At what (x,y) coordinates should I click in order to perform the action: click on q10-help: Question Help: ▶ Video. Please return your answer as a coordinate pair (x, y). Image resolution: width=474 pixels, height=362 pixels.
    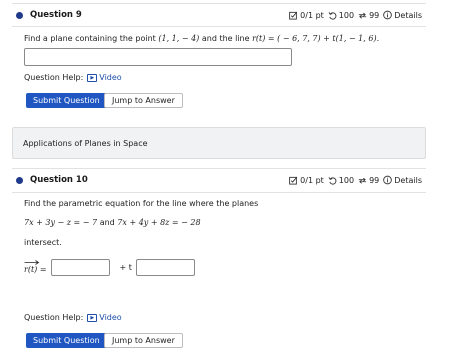
    Looking at the image, I should click on (73, 317).